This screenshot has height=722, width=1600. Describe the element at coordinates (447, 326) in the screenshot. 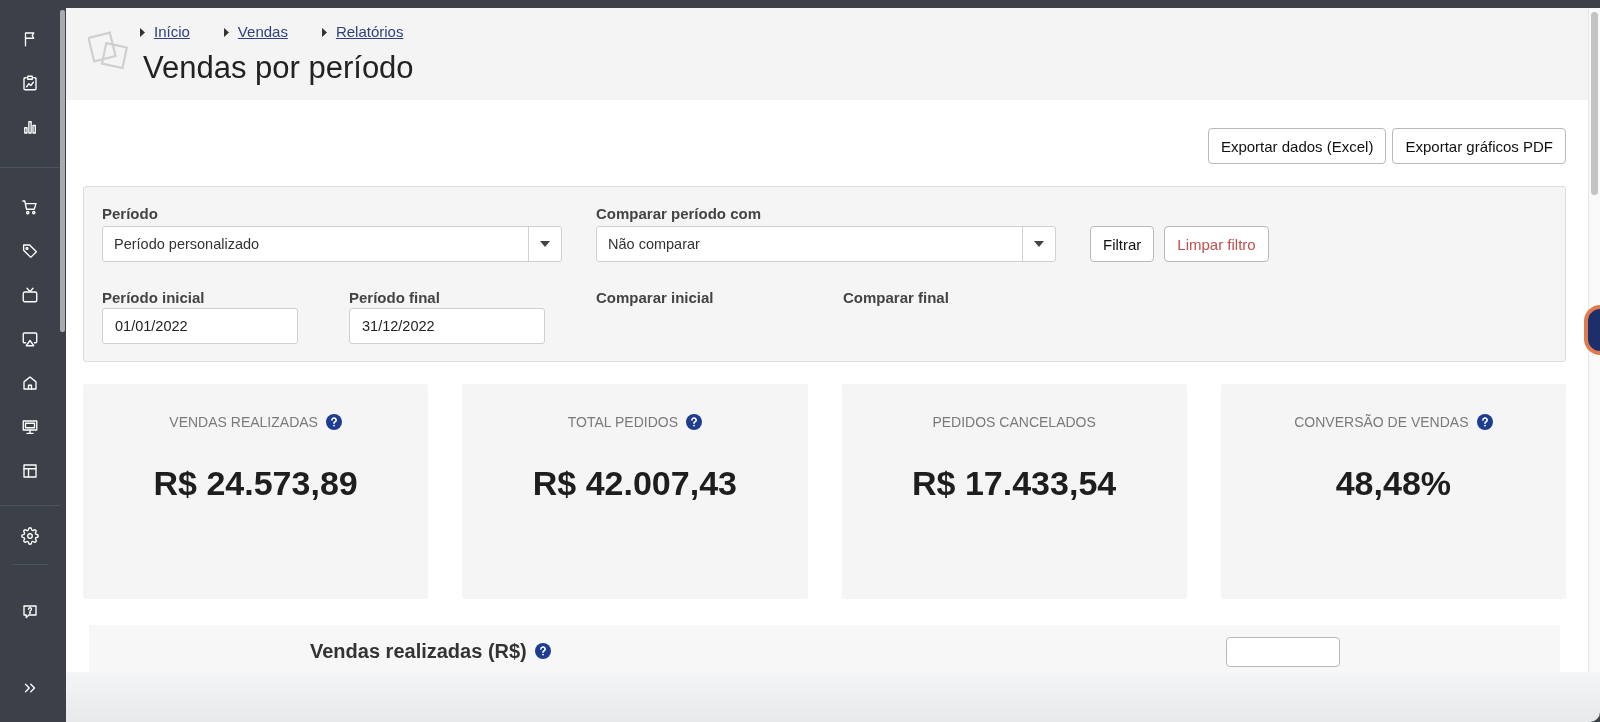

I see `date-field: 31/12/2022` at that location.